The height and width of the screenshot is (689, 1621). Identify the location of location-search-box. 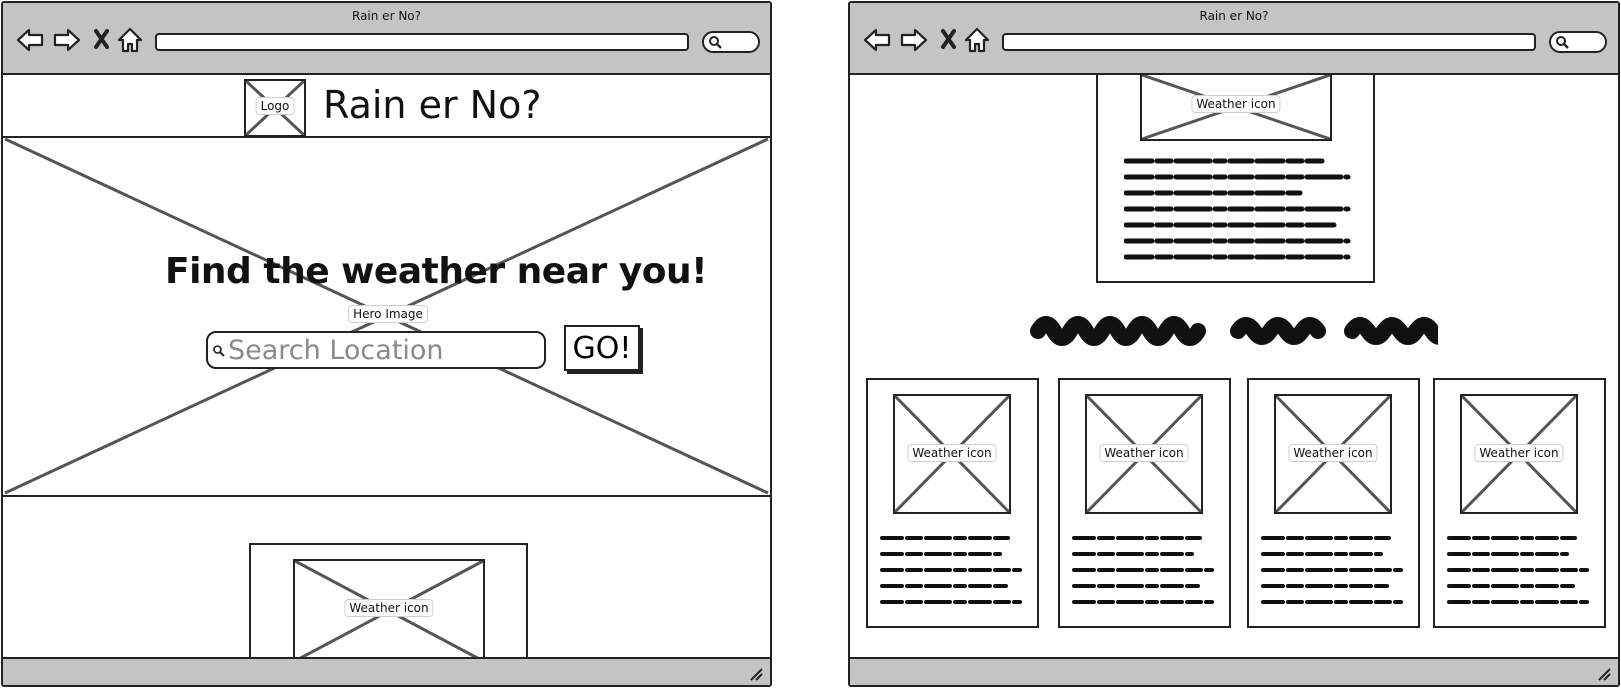
(376, 350).